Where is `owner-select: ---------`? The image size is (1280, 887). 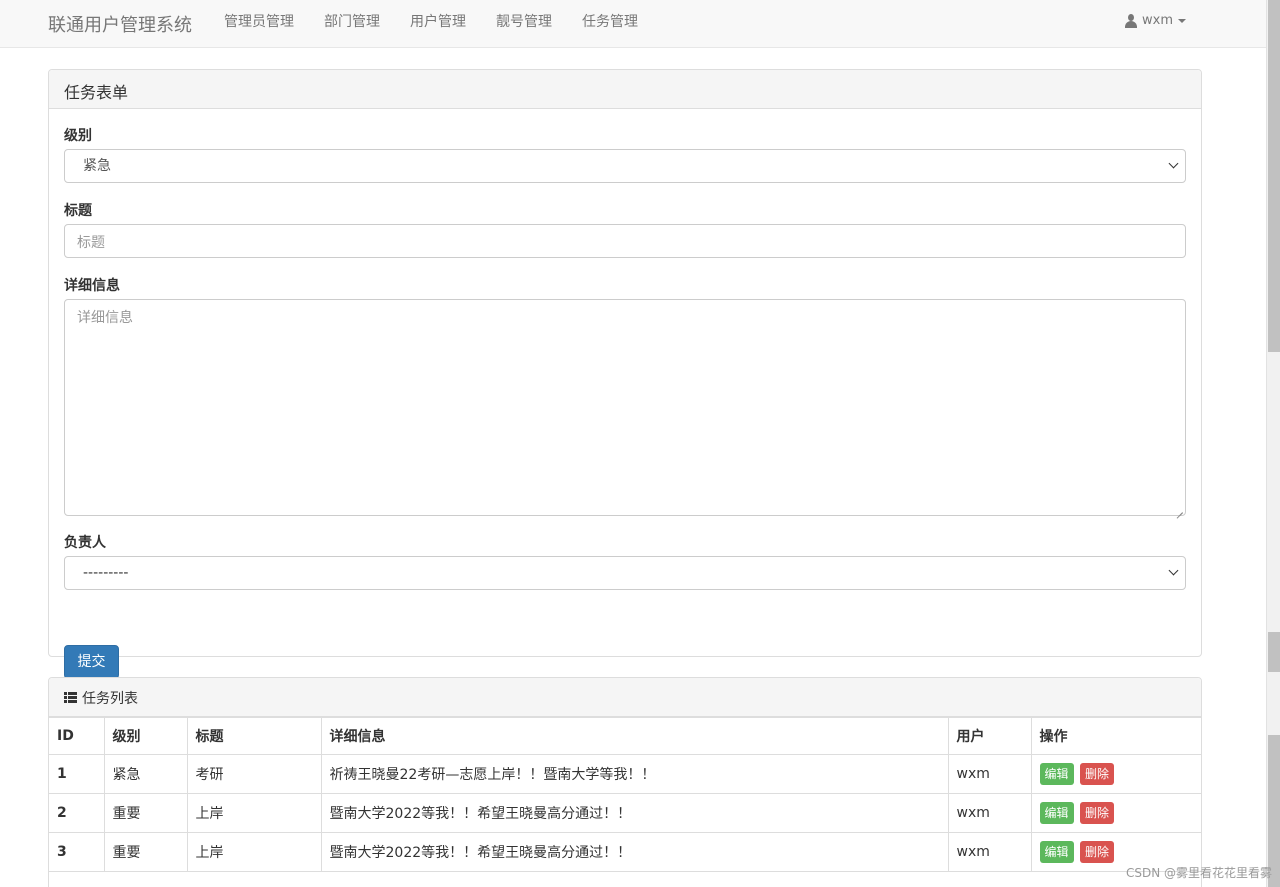
owner-select: --------- is located at coordinates (625, 573).